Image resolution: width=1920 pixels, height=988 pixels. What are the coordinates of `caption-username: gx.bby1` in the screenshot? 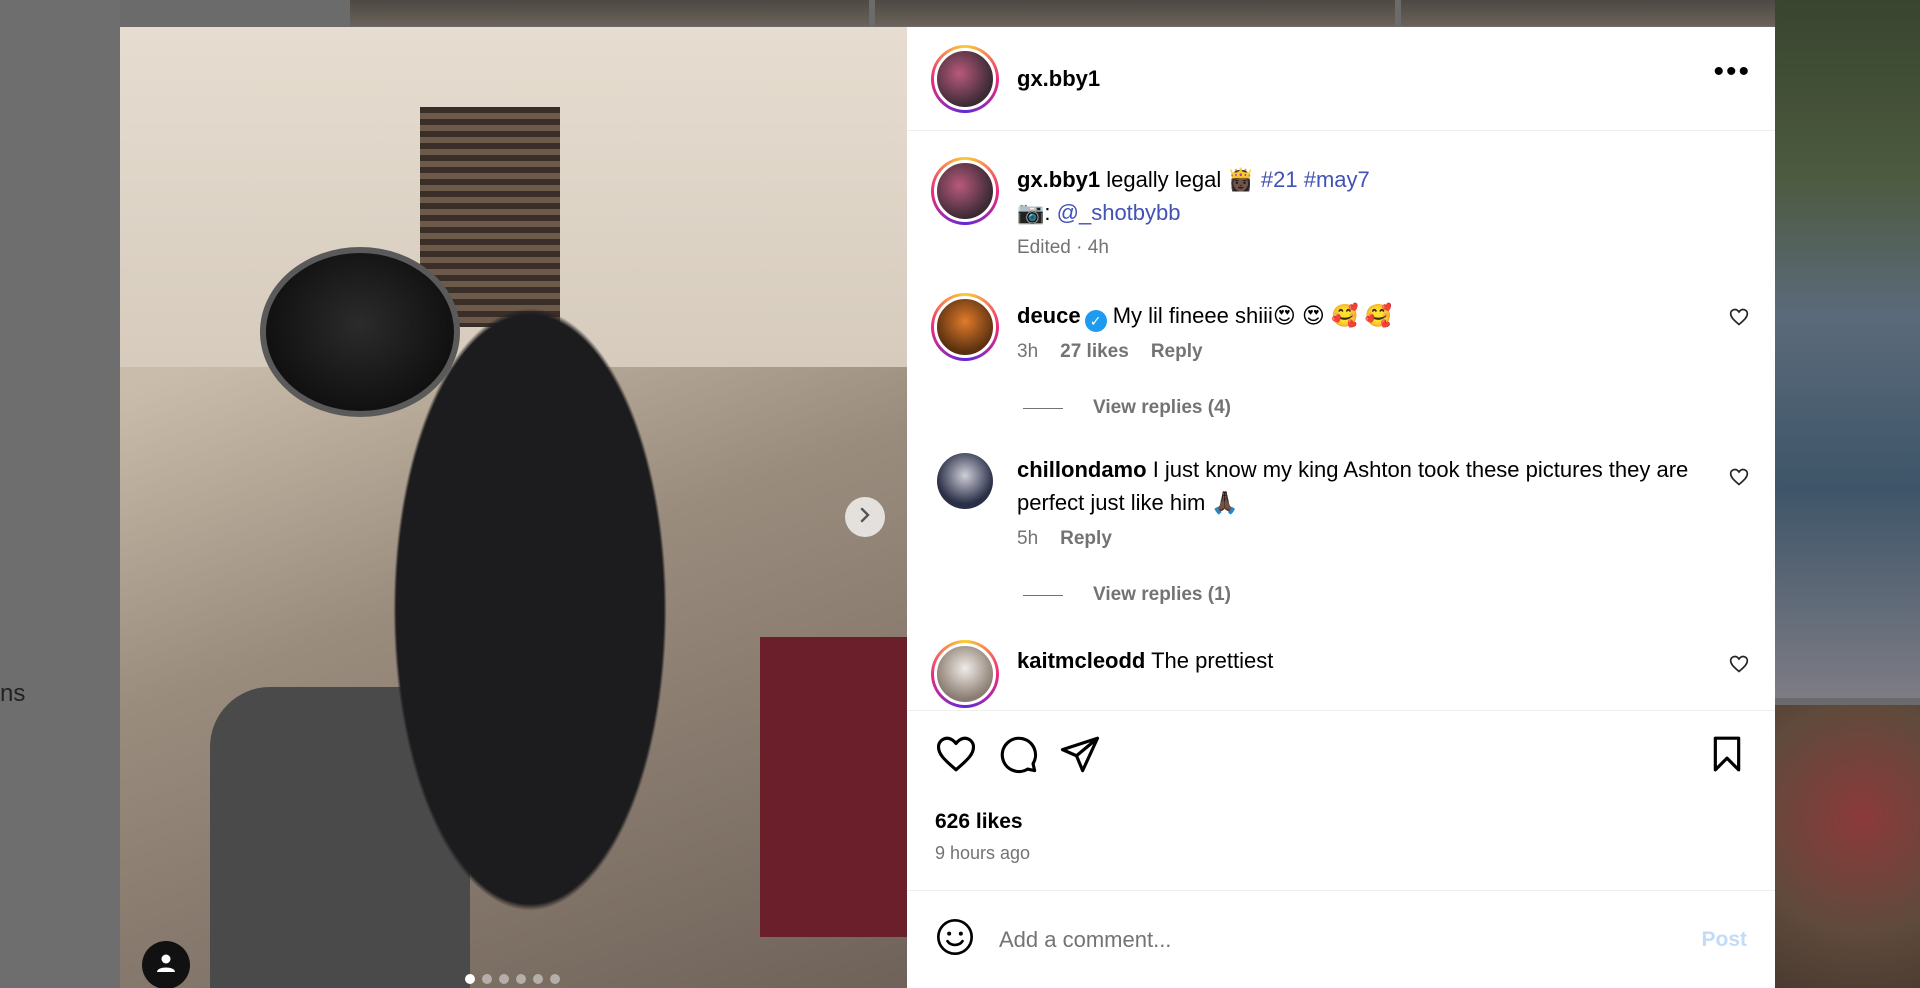 It's located at (1058, 179).